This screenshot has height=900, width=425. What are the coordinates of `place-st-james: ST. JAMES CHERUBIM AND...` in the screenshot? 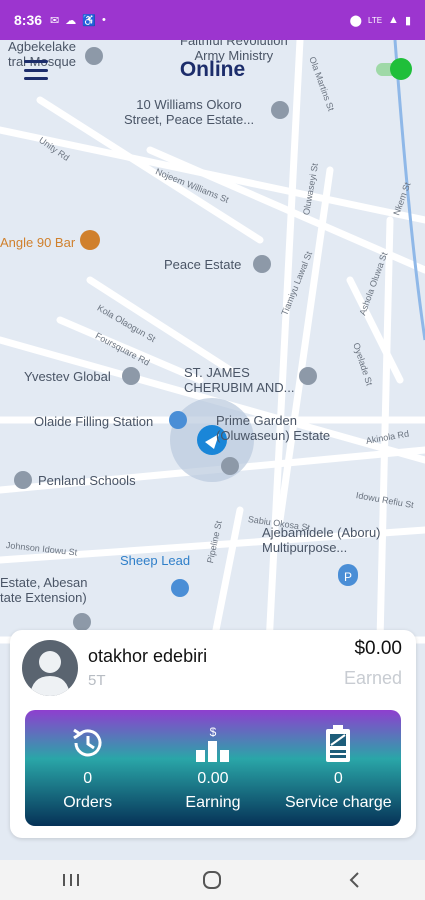 It's located at (239, 380).